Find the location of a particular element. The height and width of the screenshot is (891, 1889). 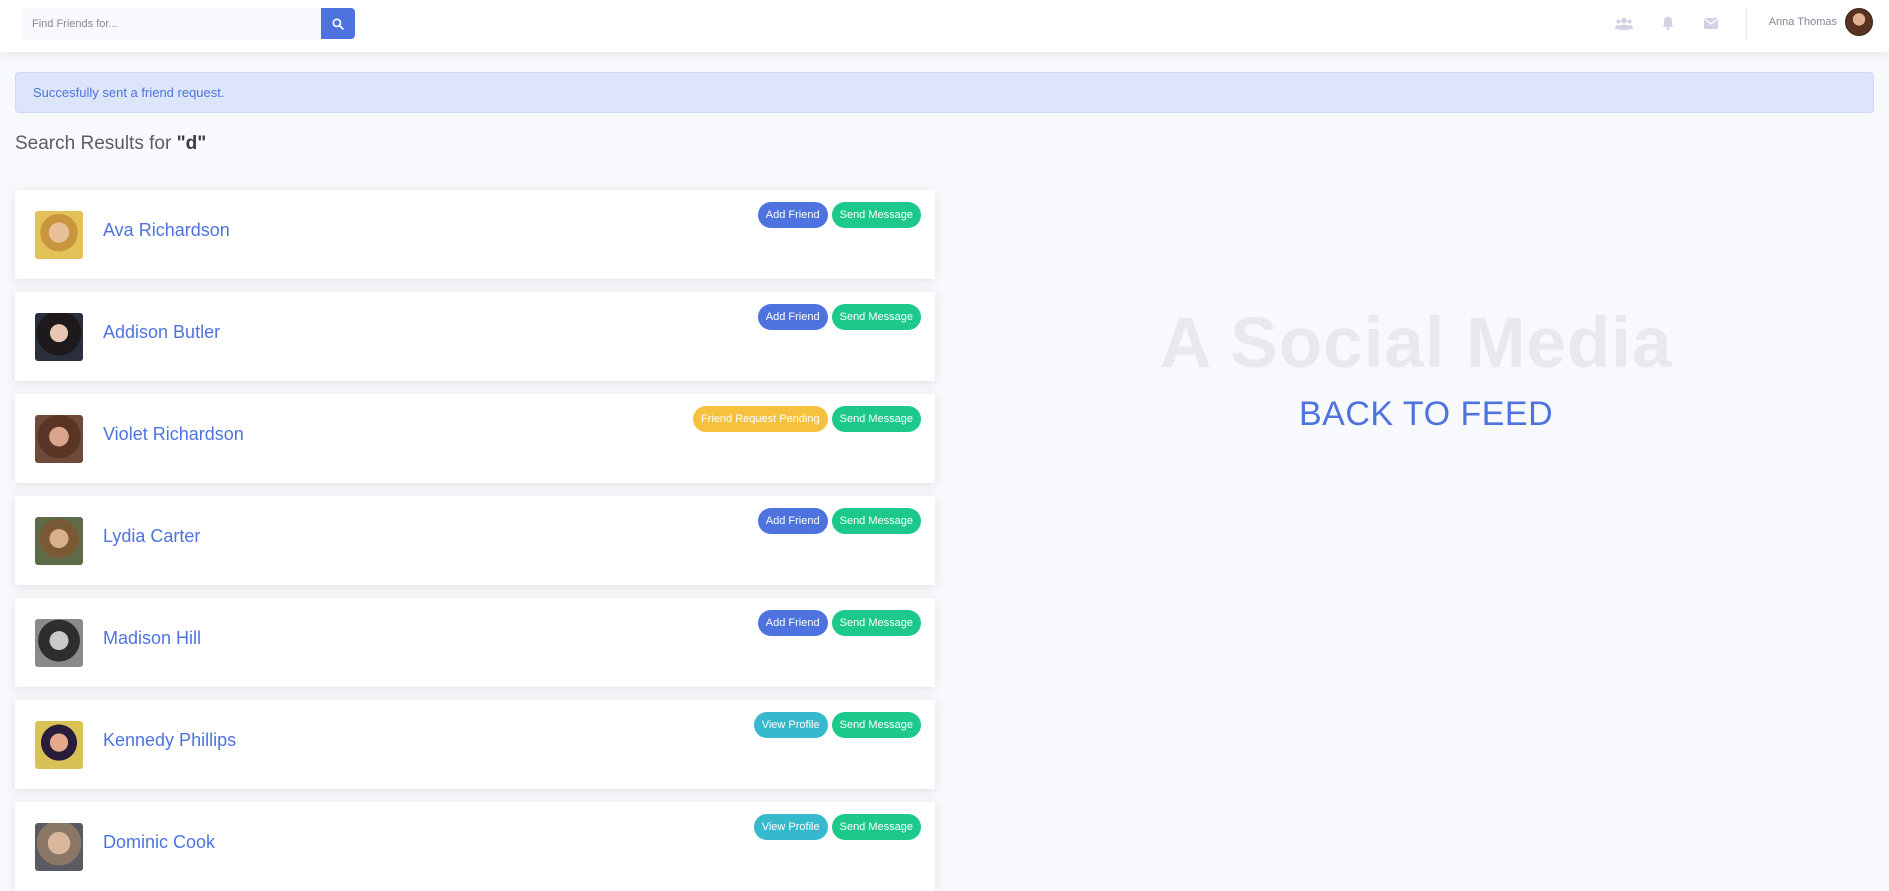

person-card: Madison Hill Add Friend Send Message is located at coordinates (475, 642).